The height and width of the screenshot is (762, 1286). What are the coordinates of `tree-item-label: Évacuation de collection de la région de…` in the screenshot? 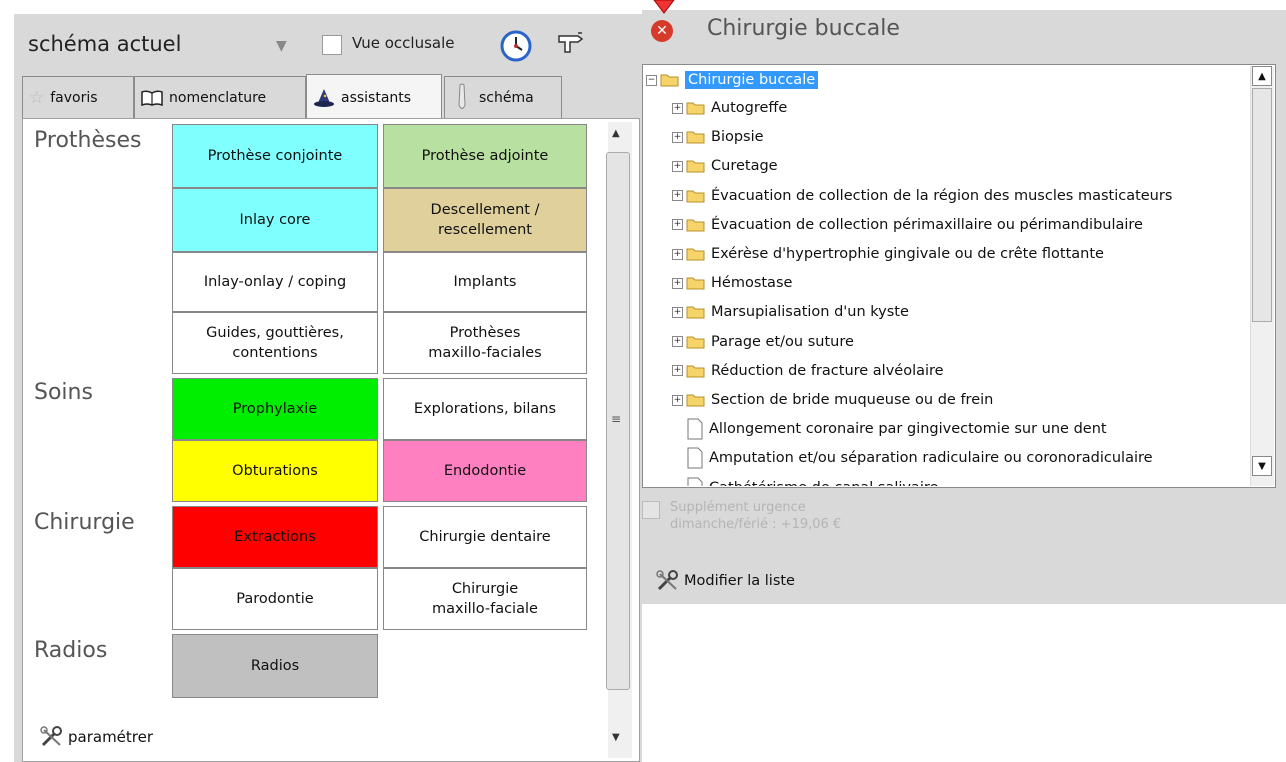 It's located at (942, 195).